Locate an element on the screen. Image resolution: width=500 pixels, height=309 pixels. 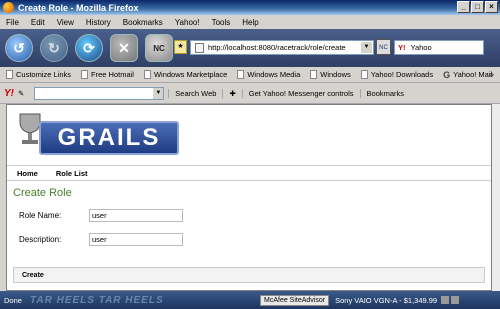
yahoo-search-input: ▼ is located at coordinates (99, 93).